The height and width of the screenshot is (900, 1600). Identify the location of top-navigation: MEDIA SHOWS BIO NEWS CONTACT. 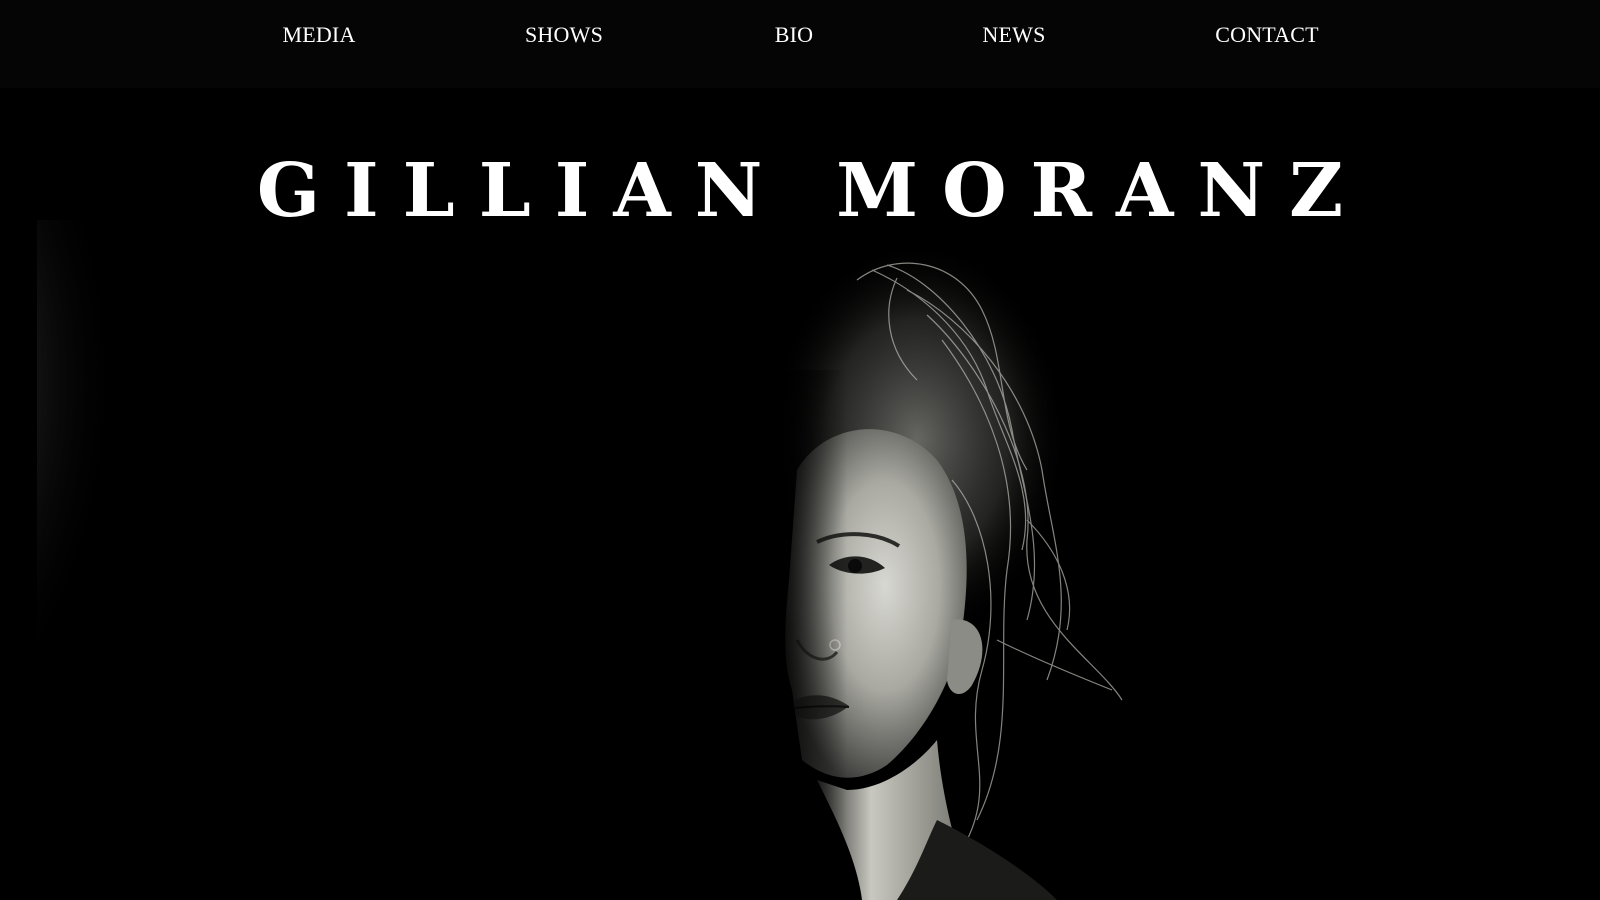
(800, 44).